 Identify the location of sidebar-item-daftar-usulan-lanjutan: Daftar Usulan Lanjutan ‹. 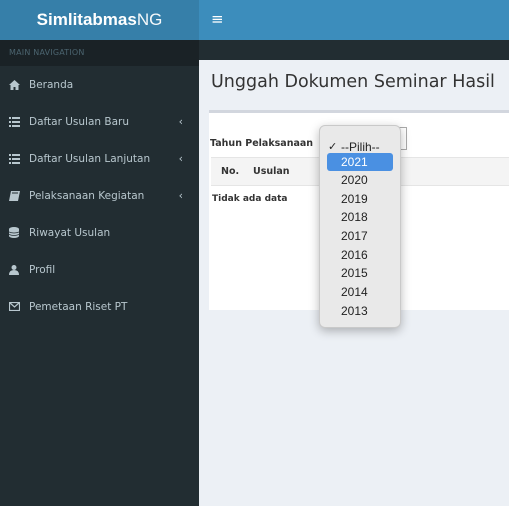
(99, 158).